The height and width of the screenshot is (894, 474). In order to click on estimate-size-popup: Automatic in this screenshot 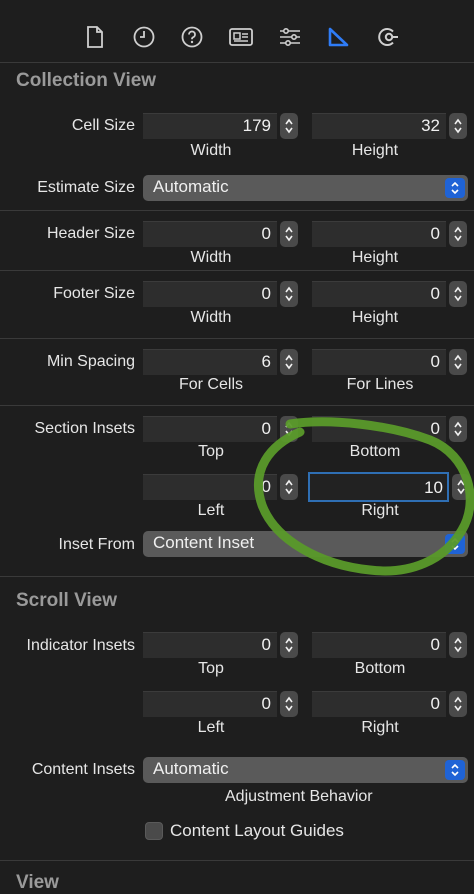, I will do `click(305, 188)`.